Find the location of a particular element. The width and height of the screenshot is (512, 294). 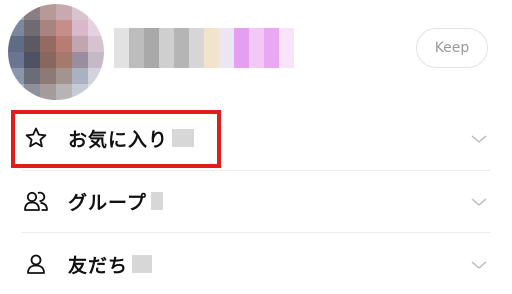

profile-name is located at coordinates (204, 48).